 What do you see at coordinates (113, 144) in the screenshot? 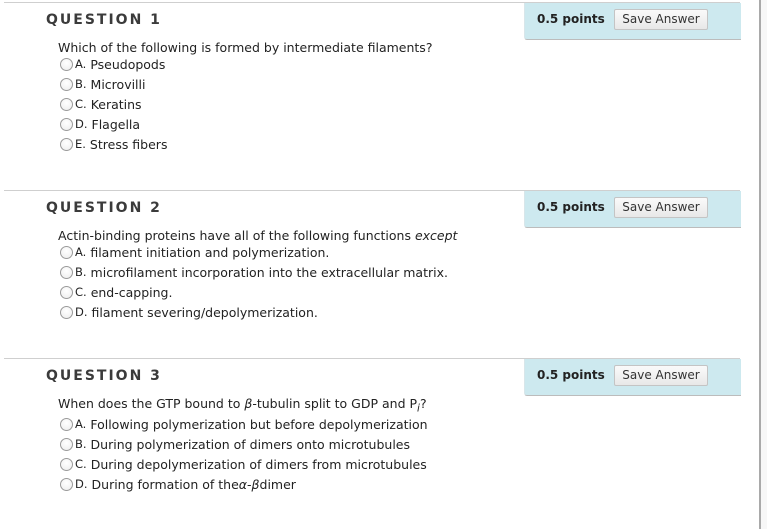
I see `option-e: E. Stress fibers` at bounding box center [113, 144].